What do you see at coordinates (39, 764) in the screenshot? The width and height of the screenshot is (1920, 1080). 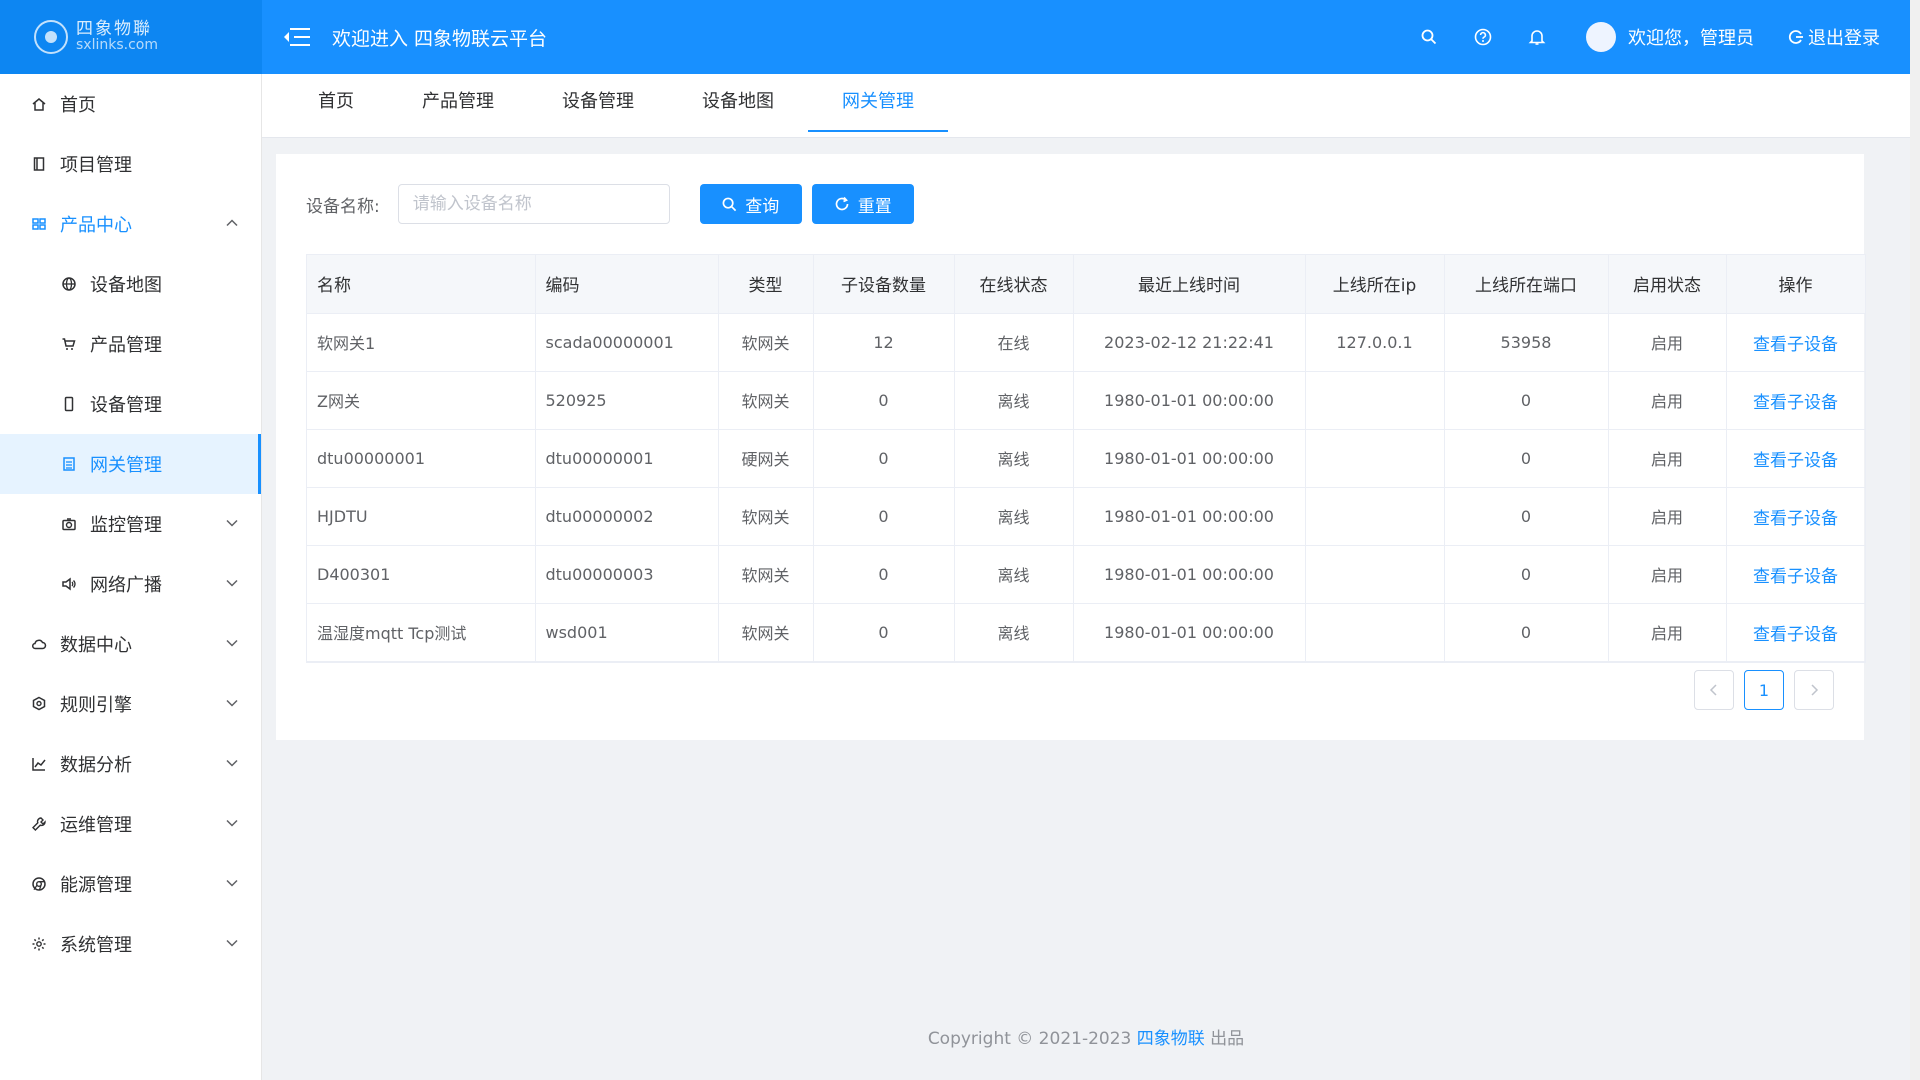 I see `chart-icon` at bounding box center [39, 764].